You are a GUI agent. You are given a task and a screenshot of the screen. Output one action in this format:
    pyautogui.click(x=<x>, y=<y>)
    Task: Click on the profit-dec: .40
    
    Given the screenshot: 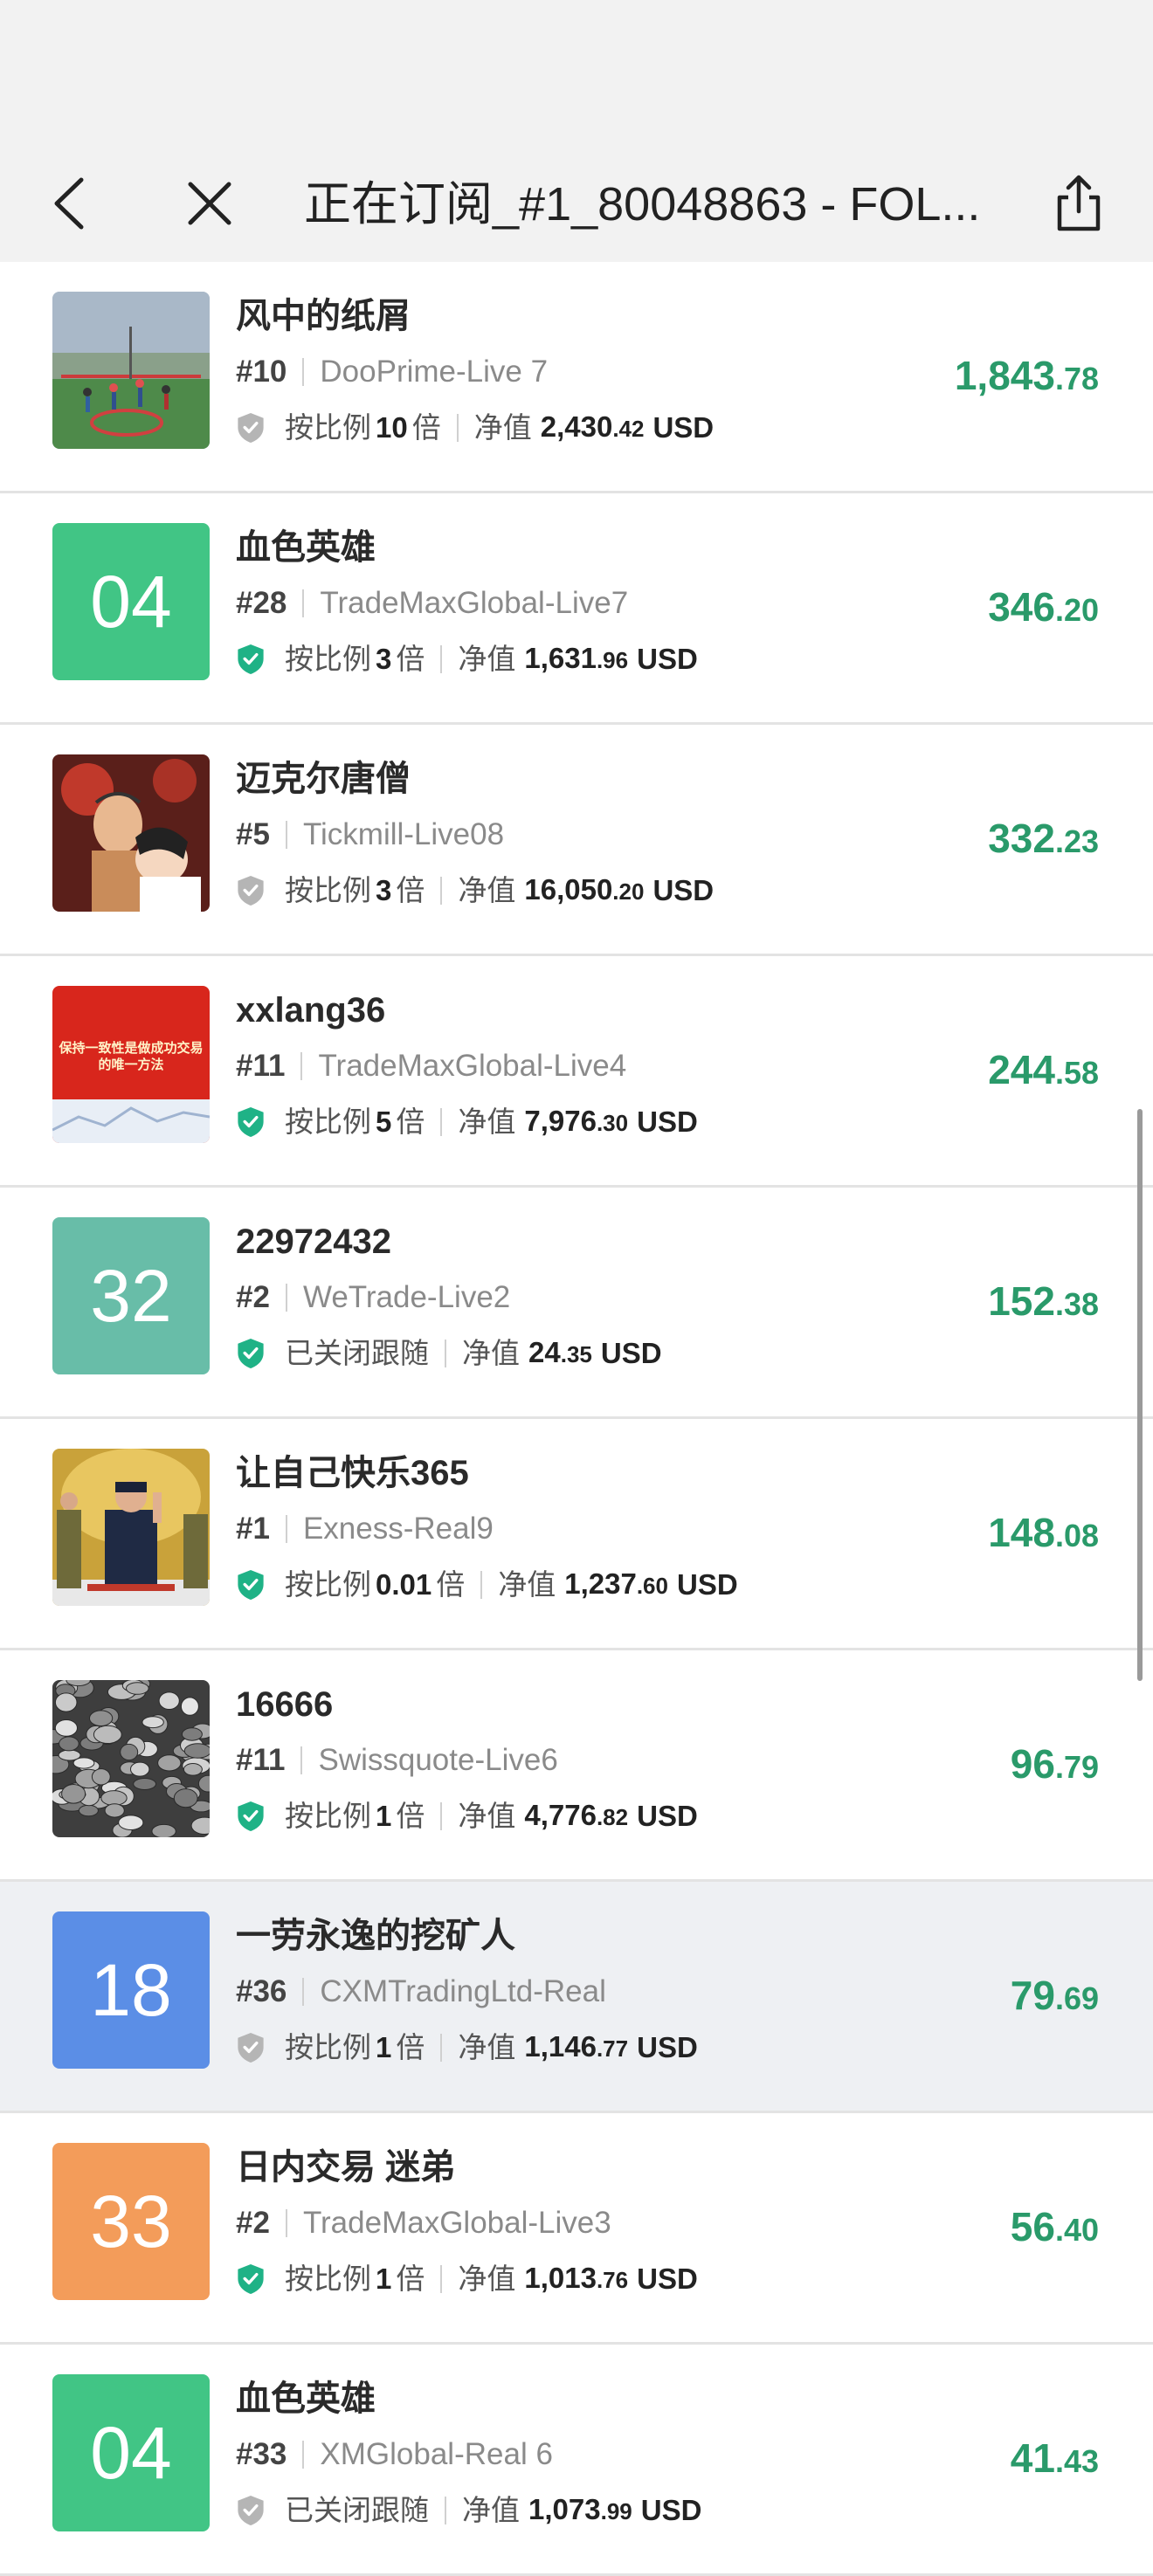 What is the action you would take?
    pyautogui.click(x=1076, y=2230)
    